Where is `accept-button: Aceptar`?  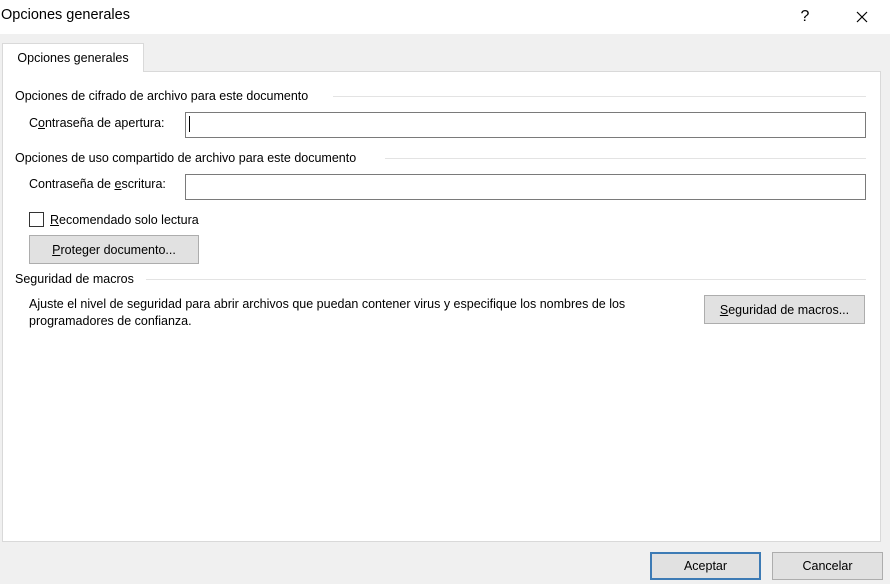 accept-button: Aceptar is located at coordinates (705, 566).